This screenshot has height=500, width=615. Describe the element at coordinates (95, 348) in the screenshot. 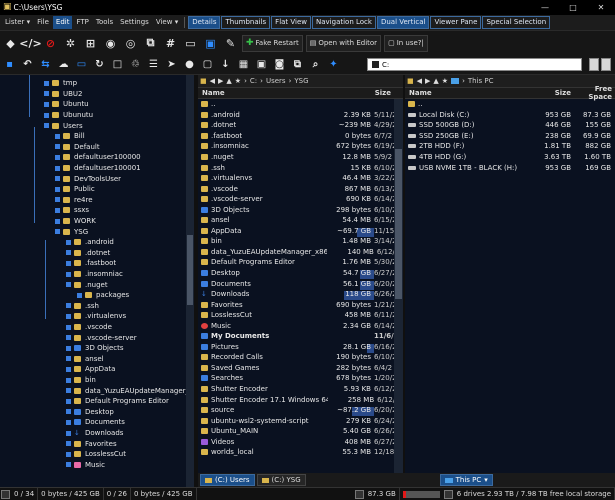

I see `tree-item: 3D Objects` at that location.